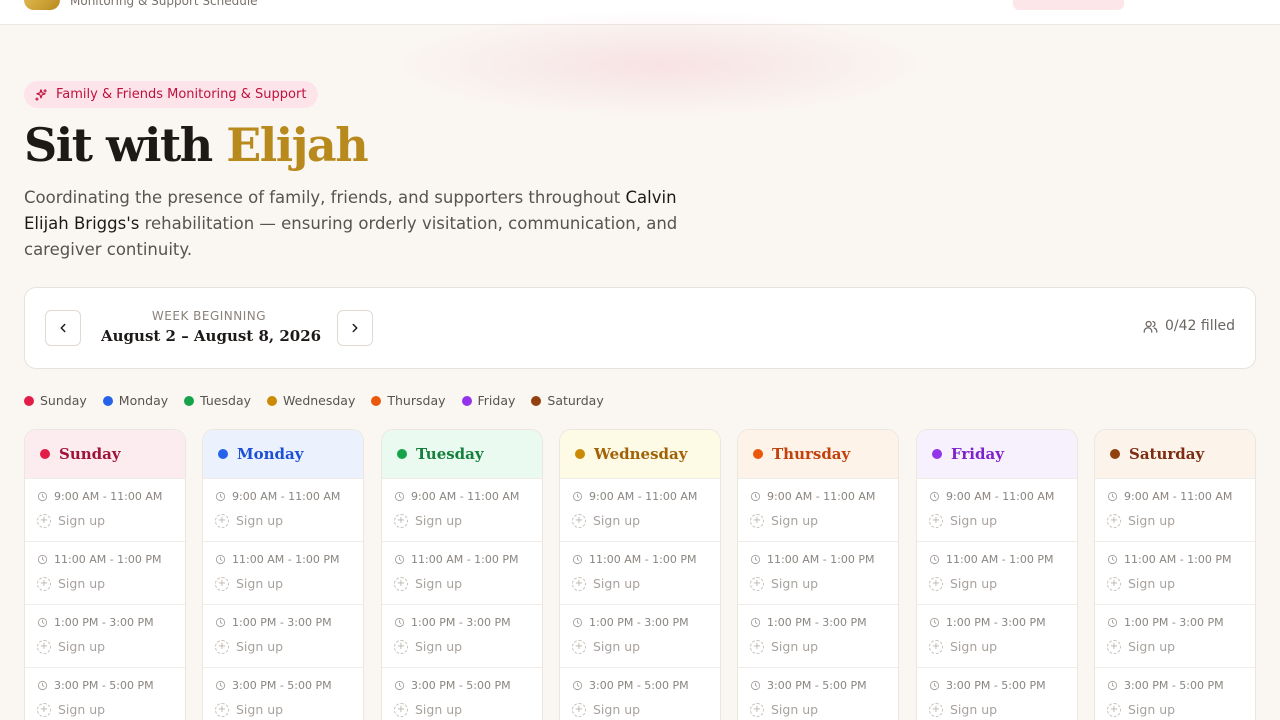 The width and height of the screenshot is (1280, 720). What do you see at coordinates (496, 400) in the screenshot?
I see `legend-label: Friday` at bounding box center [496, 400].